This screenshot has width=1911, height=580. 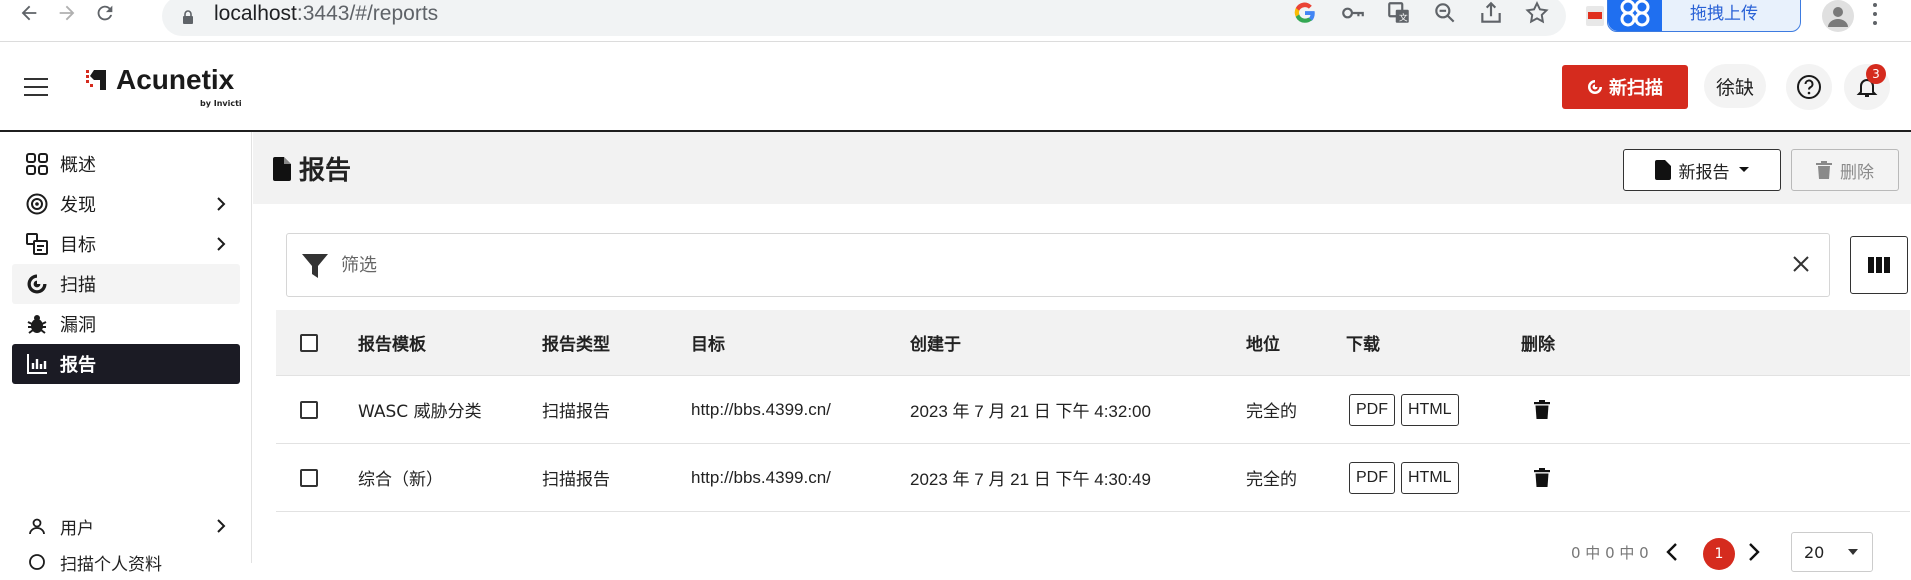 I want to click on filter-bar, so click(x=1058, y=265).